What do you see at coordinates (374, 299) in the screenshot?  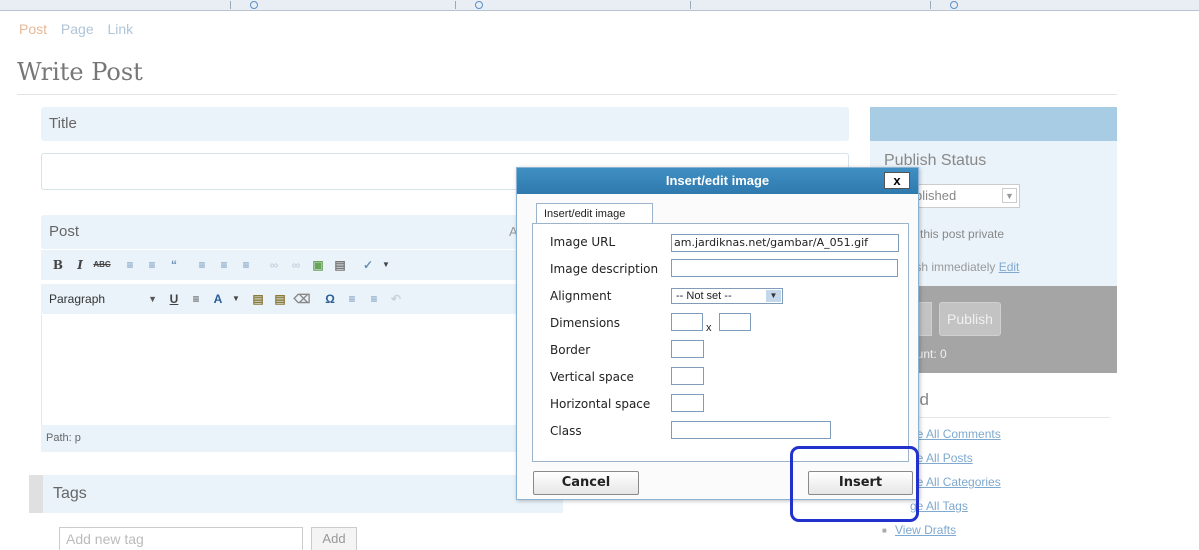 I see `indent-icon: ≡` at bounding box center [374, 299].